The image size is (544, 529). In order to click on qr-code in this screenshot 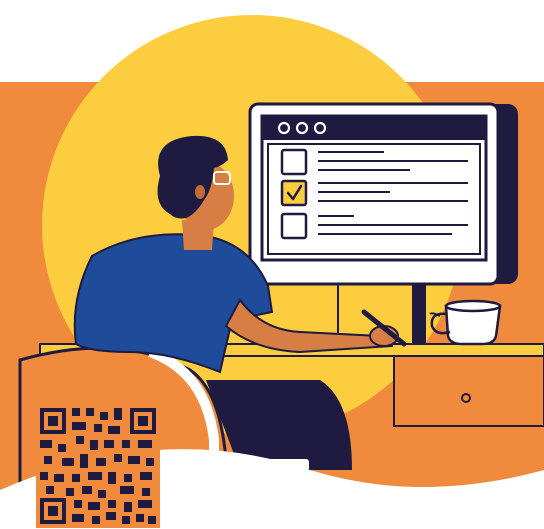, I will do `click(98, 466)`.